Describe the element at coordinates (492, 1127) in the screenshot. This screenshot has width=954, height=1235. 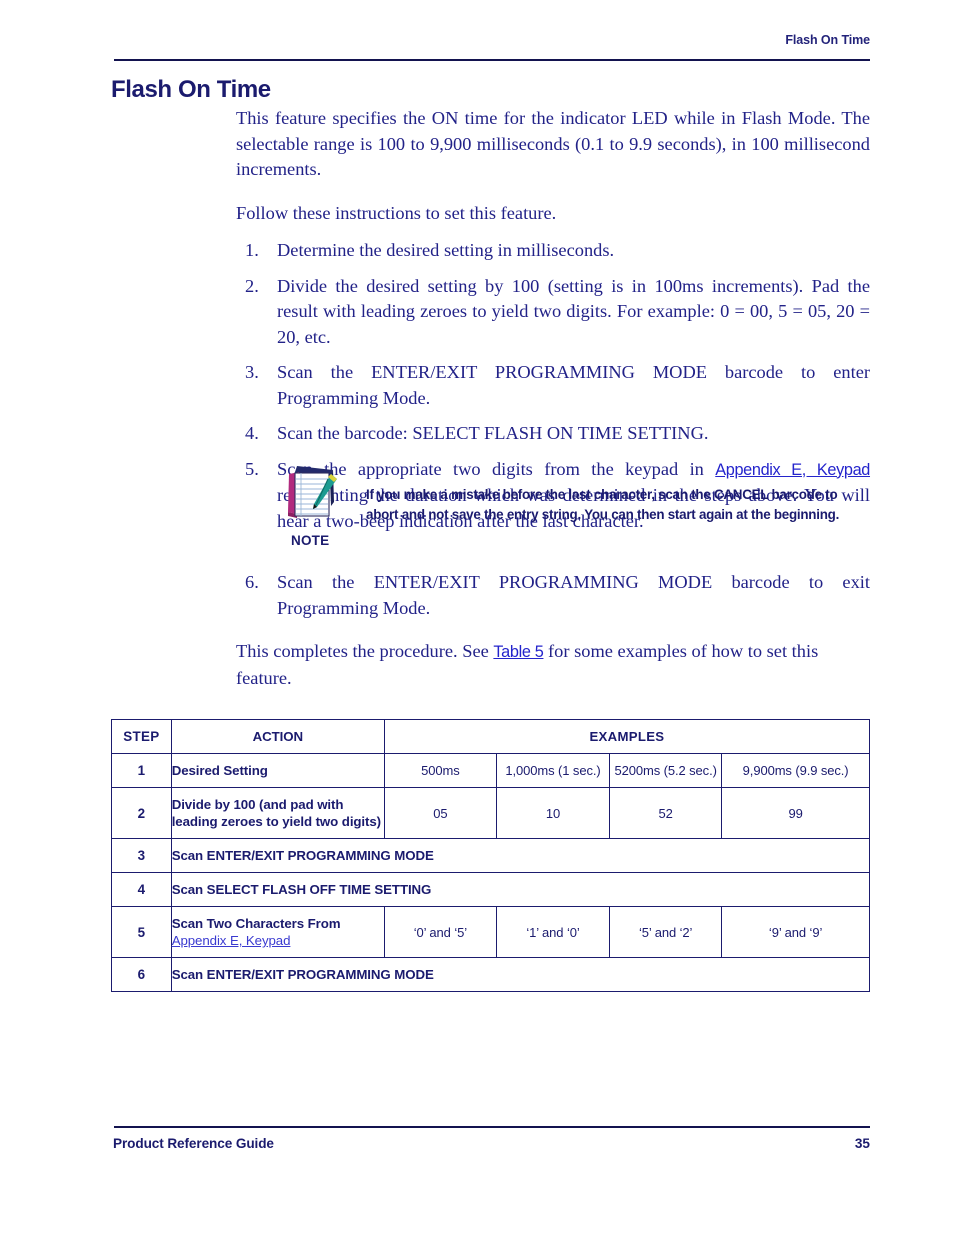
I see `footer-rule` at that location.